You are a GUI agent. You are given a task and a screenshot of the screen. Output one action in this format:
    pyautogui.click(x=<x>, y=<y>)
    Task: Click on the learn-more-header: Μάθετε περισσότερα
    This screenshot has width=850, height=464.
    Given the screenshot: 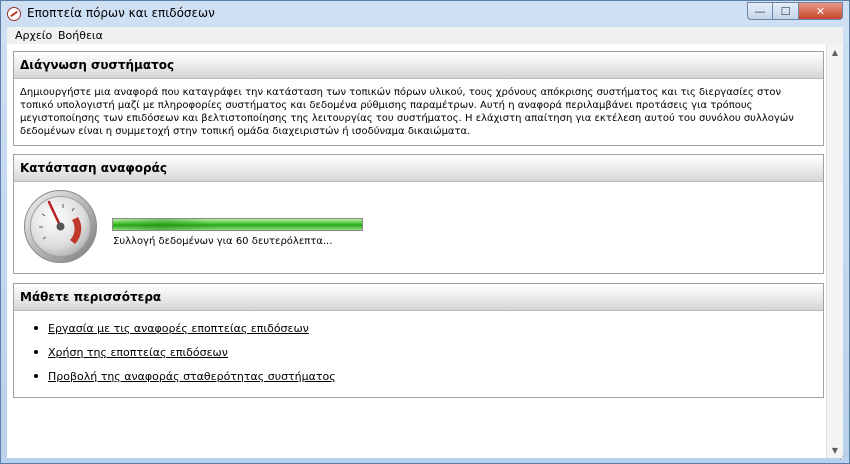 What is the action you would take?
    pyautogui.click(x=418, y=297)
    